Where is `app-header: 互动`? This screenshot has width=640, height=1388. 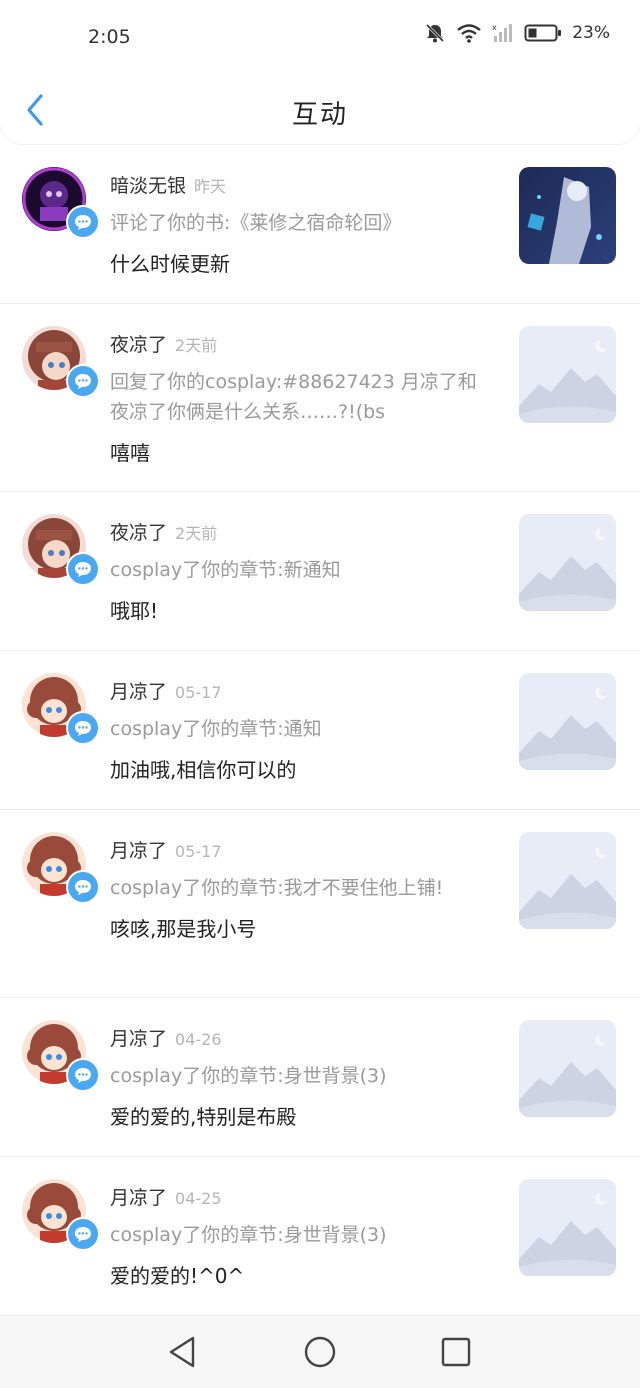 app-header: 互动 is located at coordinates (320, 108).